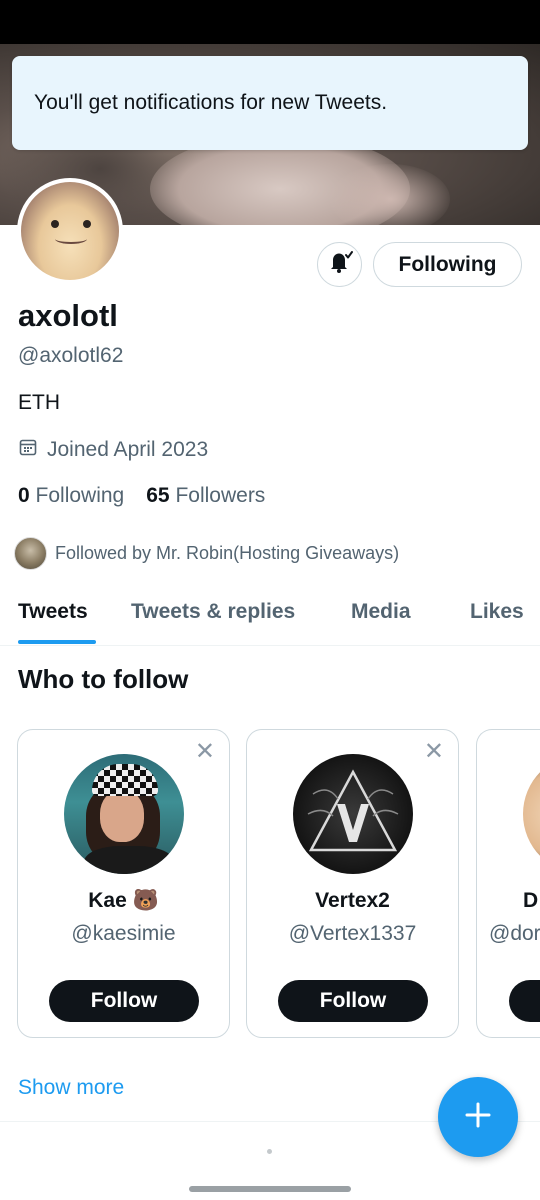 The height and width of the screenshot is (1200, 540). I want to click on notification-toast: You'll get notifications for new Tweets., so click(270, 103).